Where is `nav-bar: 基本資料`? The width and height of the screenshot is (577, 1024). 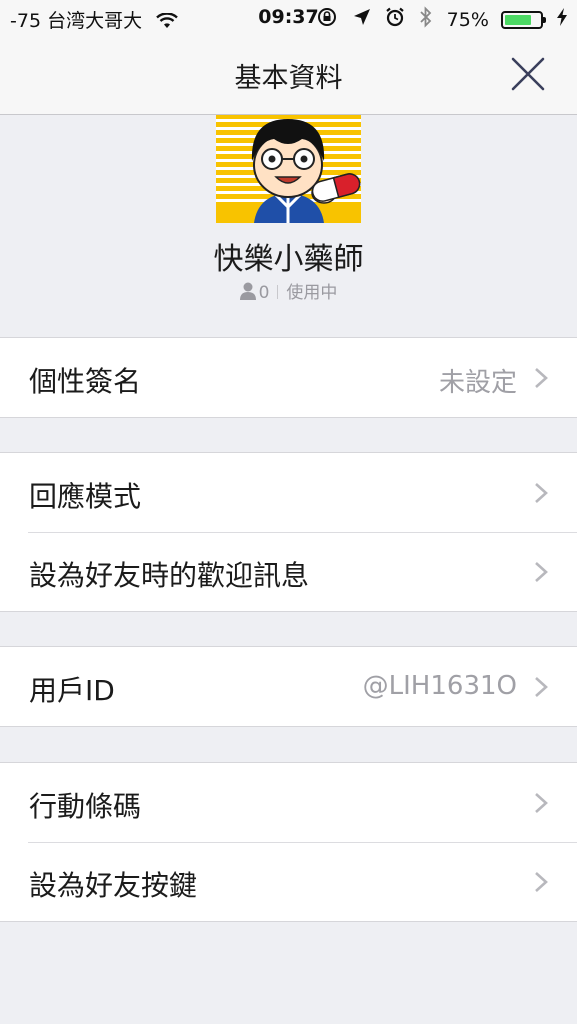 nav-bar: 基本資料 is located at coordinates (288, 75).